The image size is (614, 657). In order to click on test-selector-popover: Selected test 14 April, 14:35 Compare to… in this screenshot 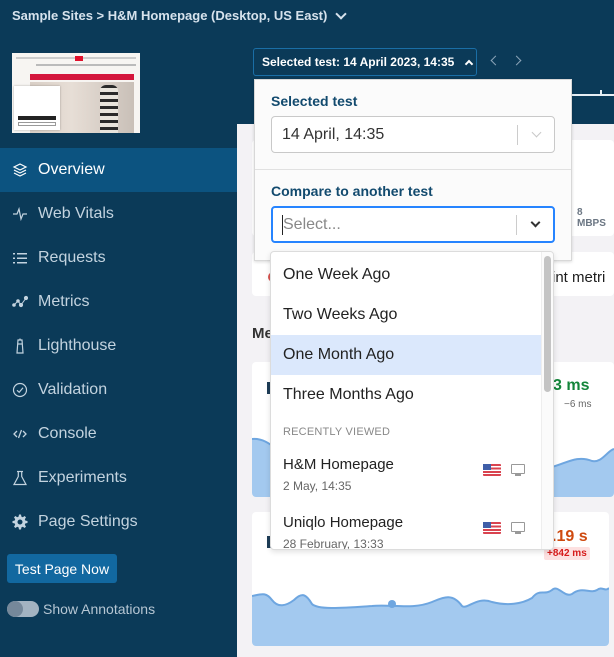, I will do `click(413, 170)`.